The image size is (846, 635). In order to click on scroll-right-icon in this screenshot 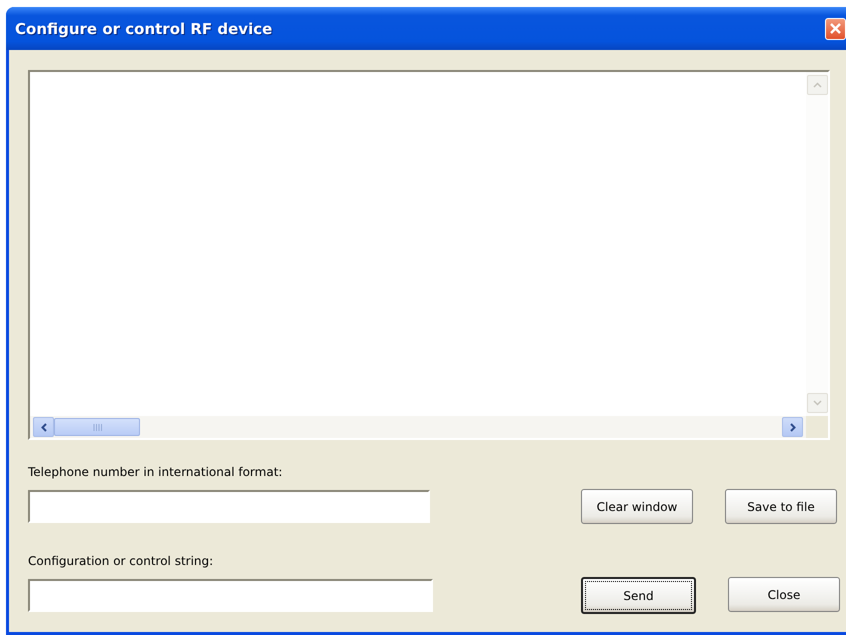, I will do `click(793, 427)`.